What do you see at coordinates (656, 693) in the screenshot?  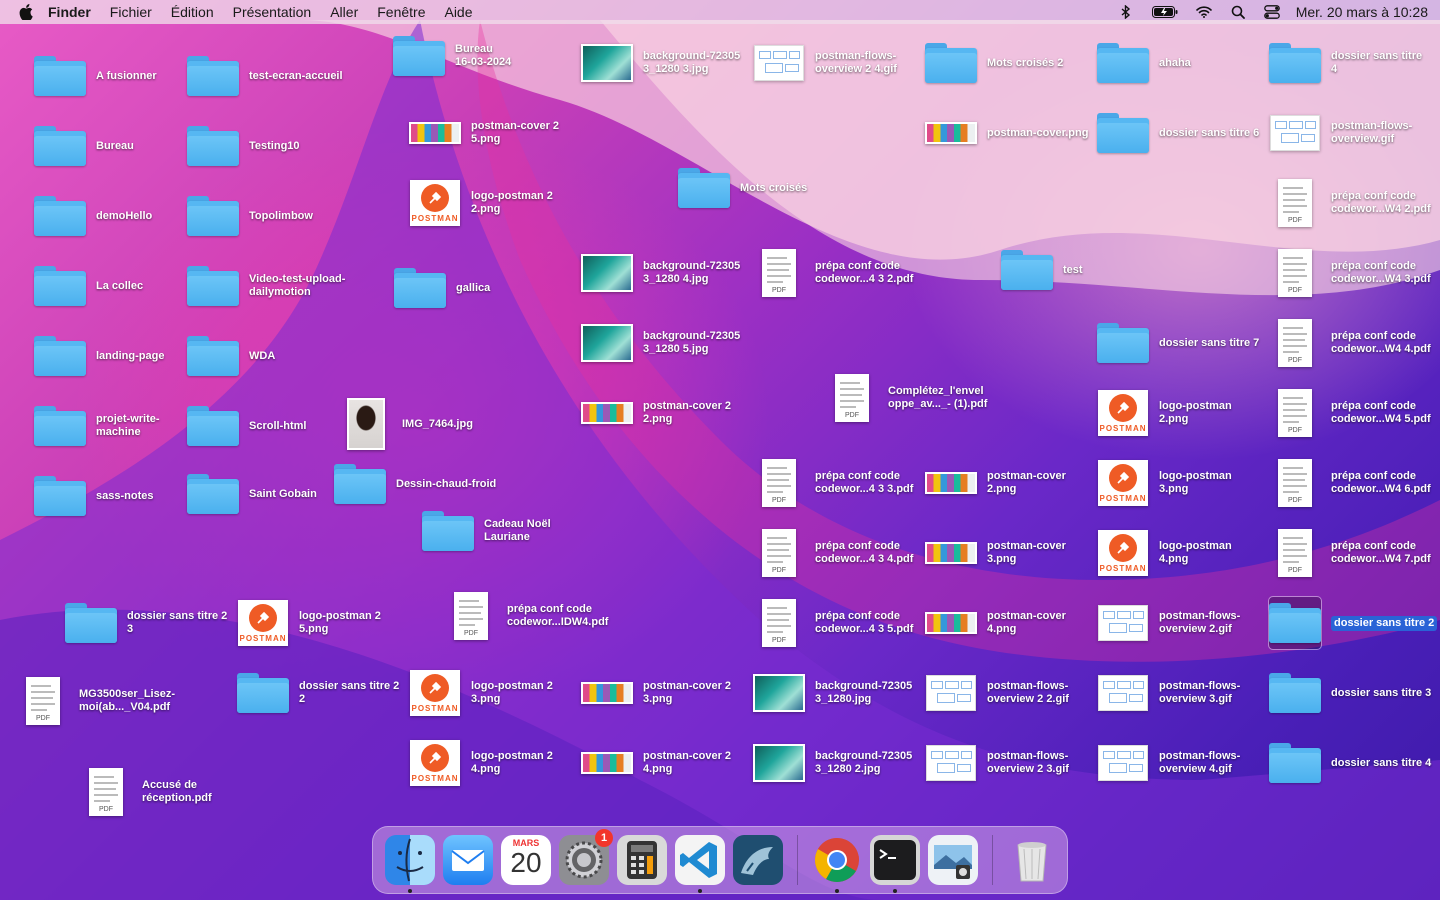 I see `desktop-item-postman-cover-2-3-png: postman-cover 2 3.png` at bounding box center [656, 693].